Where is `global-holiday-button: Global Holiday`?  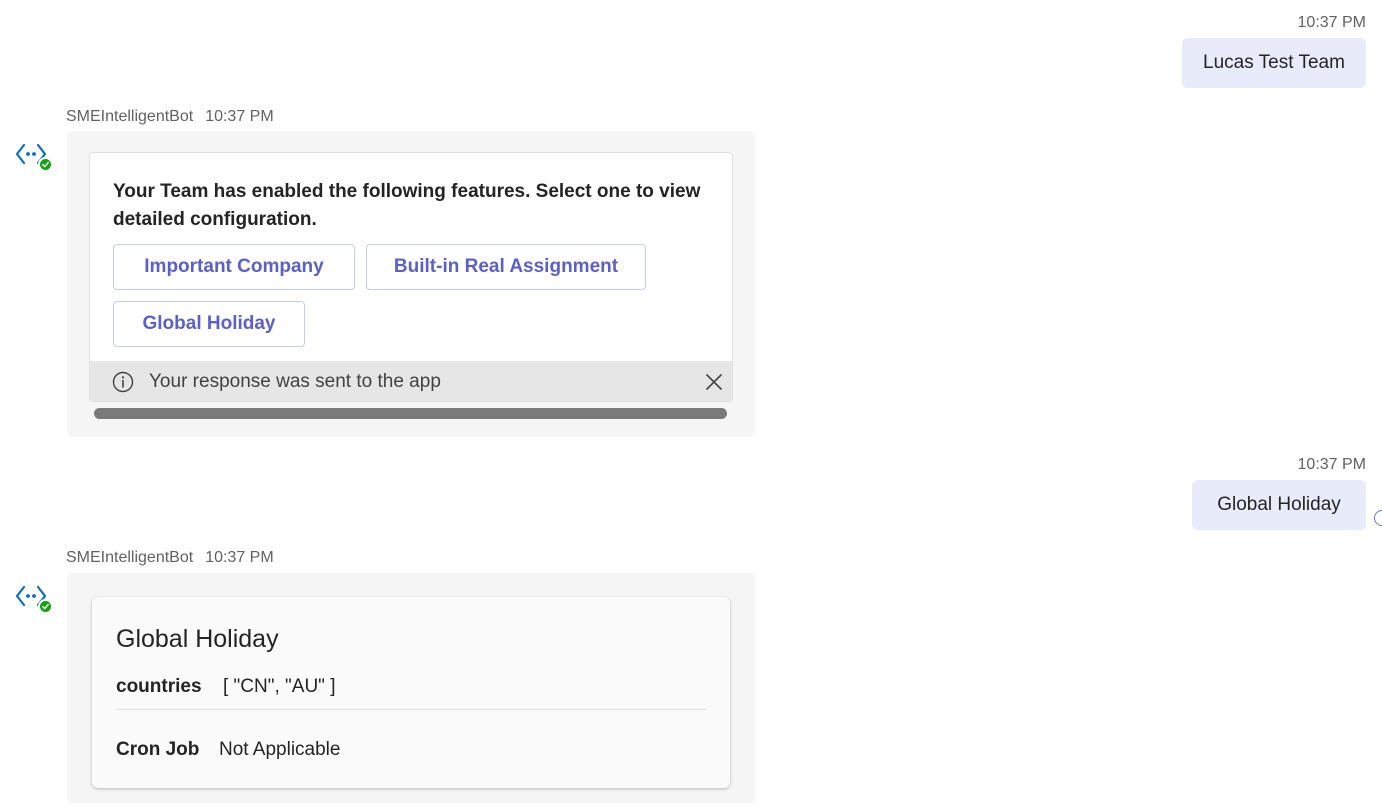 global-holiday-button: Global Holiday is located at coordinates (209, 324).